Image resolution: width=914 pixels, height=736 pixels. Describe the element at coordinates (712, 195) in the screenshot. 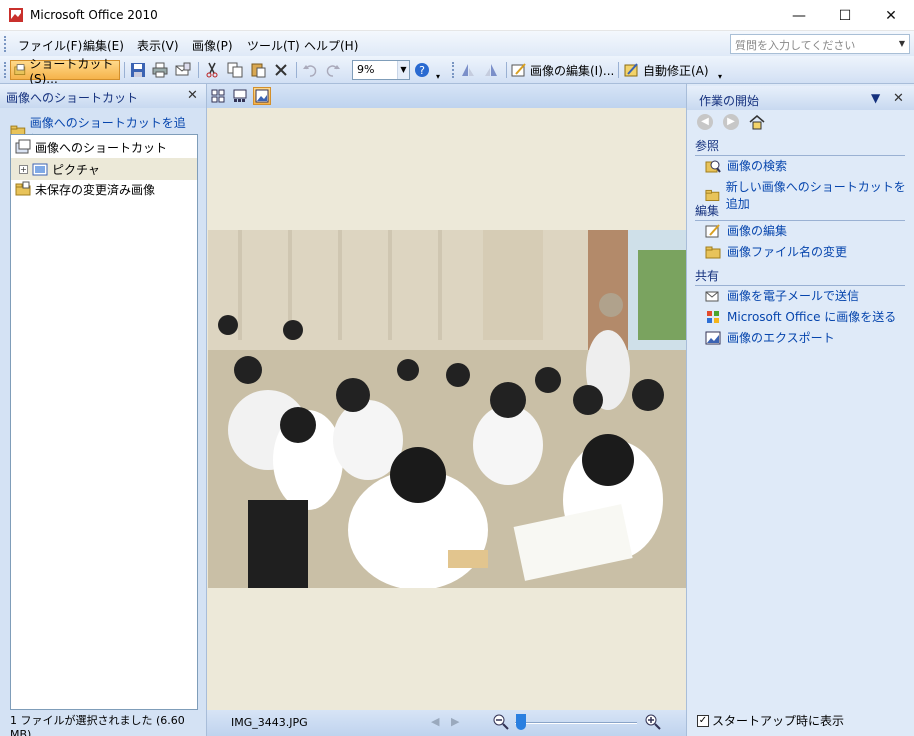

I see `add-new-shortcut-icon` at that location.